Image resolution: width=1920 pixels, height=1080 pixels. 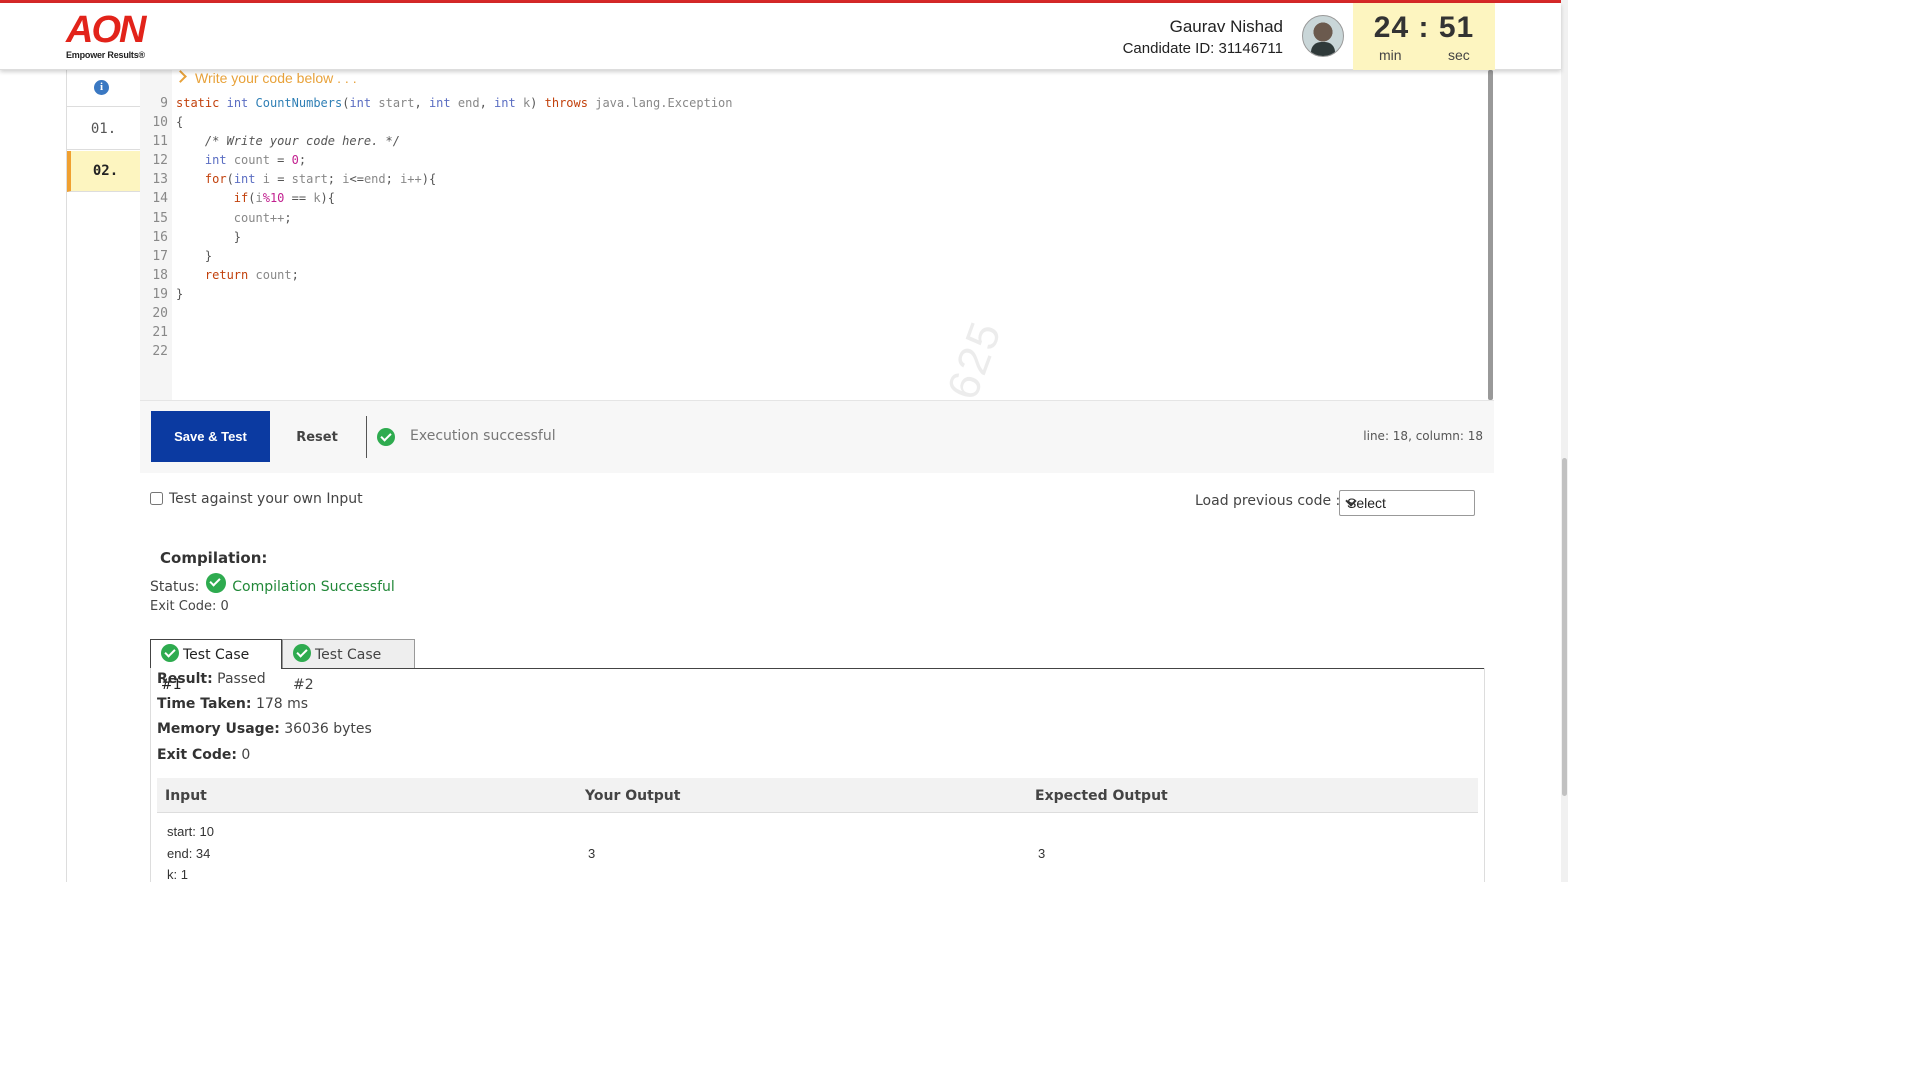 What do you see at coordinates (160, 122) in the screenshot?
I see `line-number: 10` at bounding box center [160, 122].